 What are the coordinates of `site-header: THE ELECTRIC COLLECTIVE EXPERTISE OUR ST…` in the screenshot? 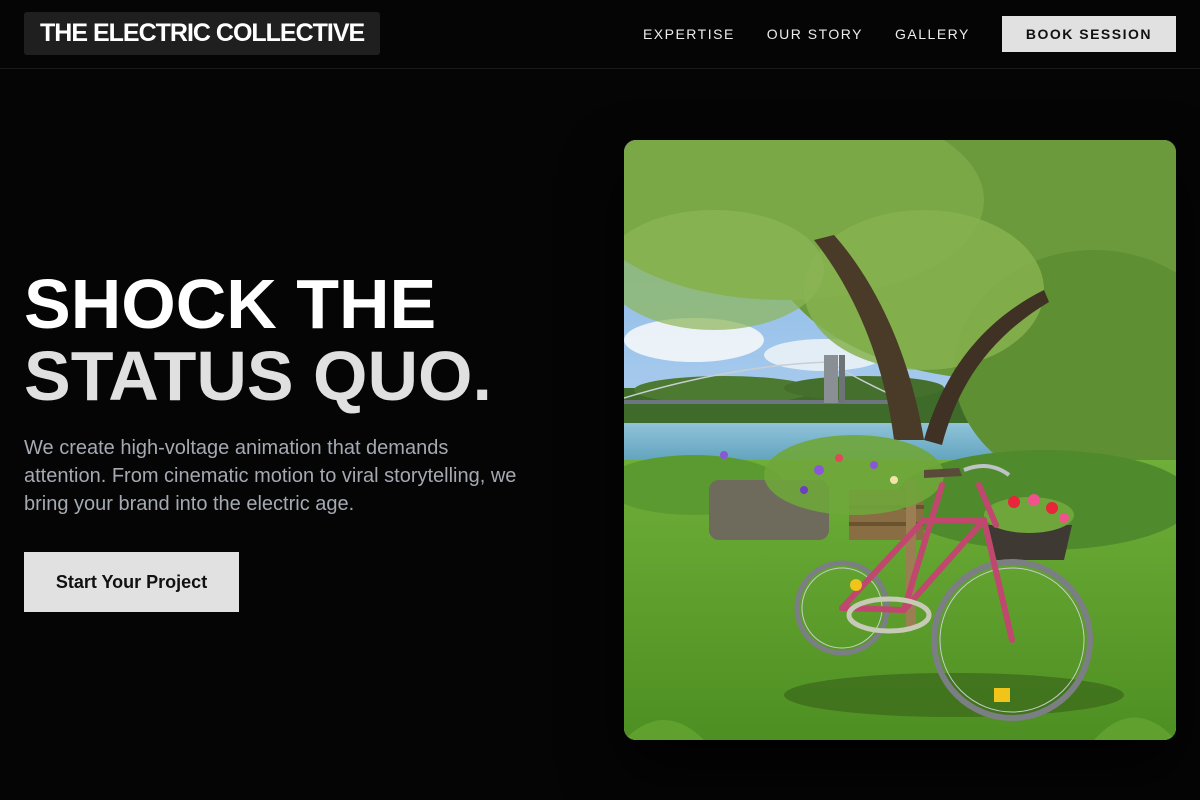 It's located at (600, 34).